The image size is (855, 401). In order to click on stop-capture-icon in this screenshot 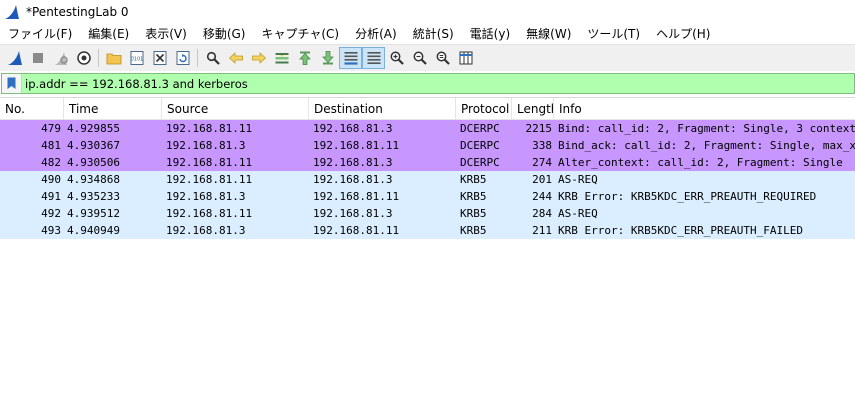, I will do `click(37, 58)`.